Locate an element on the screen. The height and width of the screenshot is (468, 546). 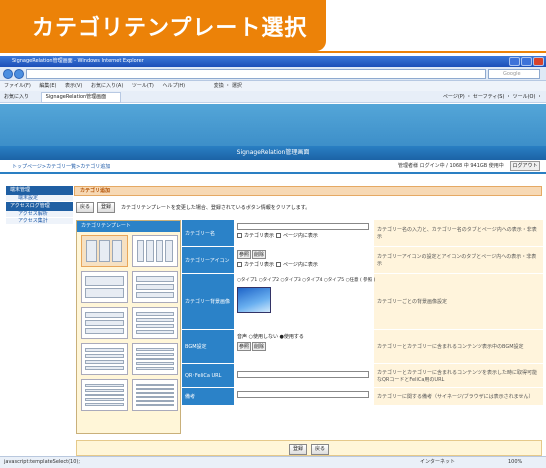
value-bgm: 音声 ○使用しない ●使用する 参照 削除 is located at coordinates (304, 346).